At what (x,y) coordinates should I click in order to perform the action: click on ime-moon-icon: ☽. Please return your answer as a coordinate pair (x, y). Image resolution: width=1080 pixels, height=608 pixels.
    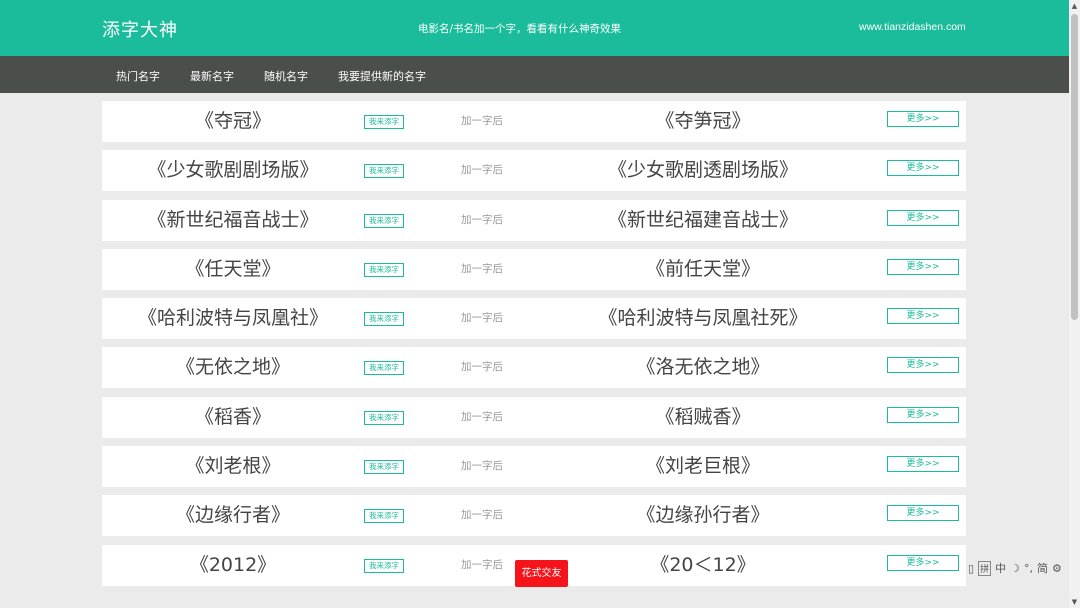
    Looking at the image, I should click on (1015, 568).